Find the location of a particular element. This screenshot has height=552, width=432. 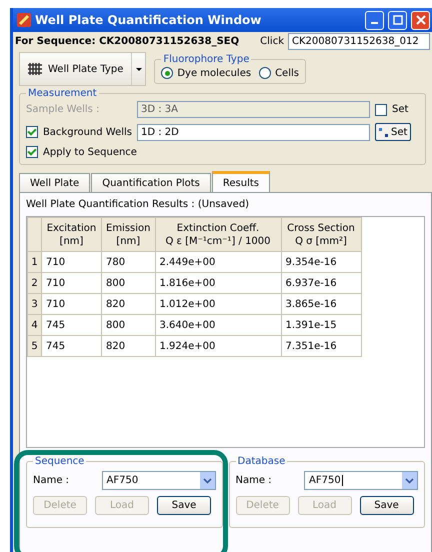

column-header: Excitation [nm] is located at coordinates (72, 235).